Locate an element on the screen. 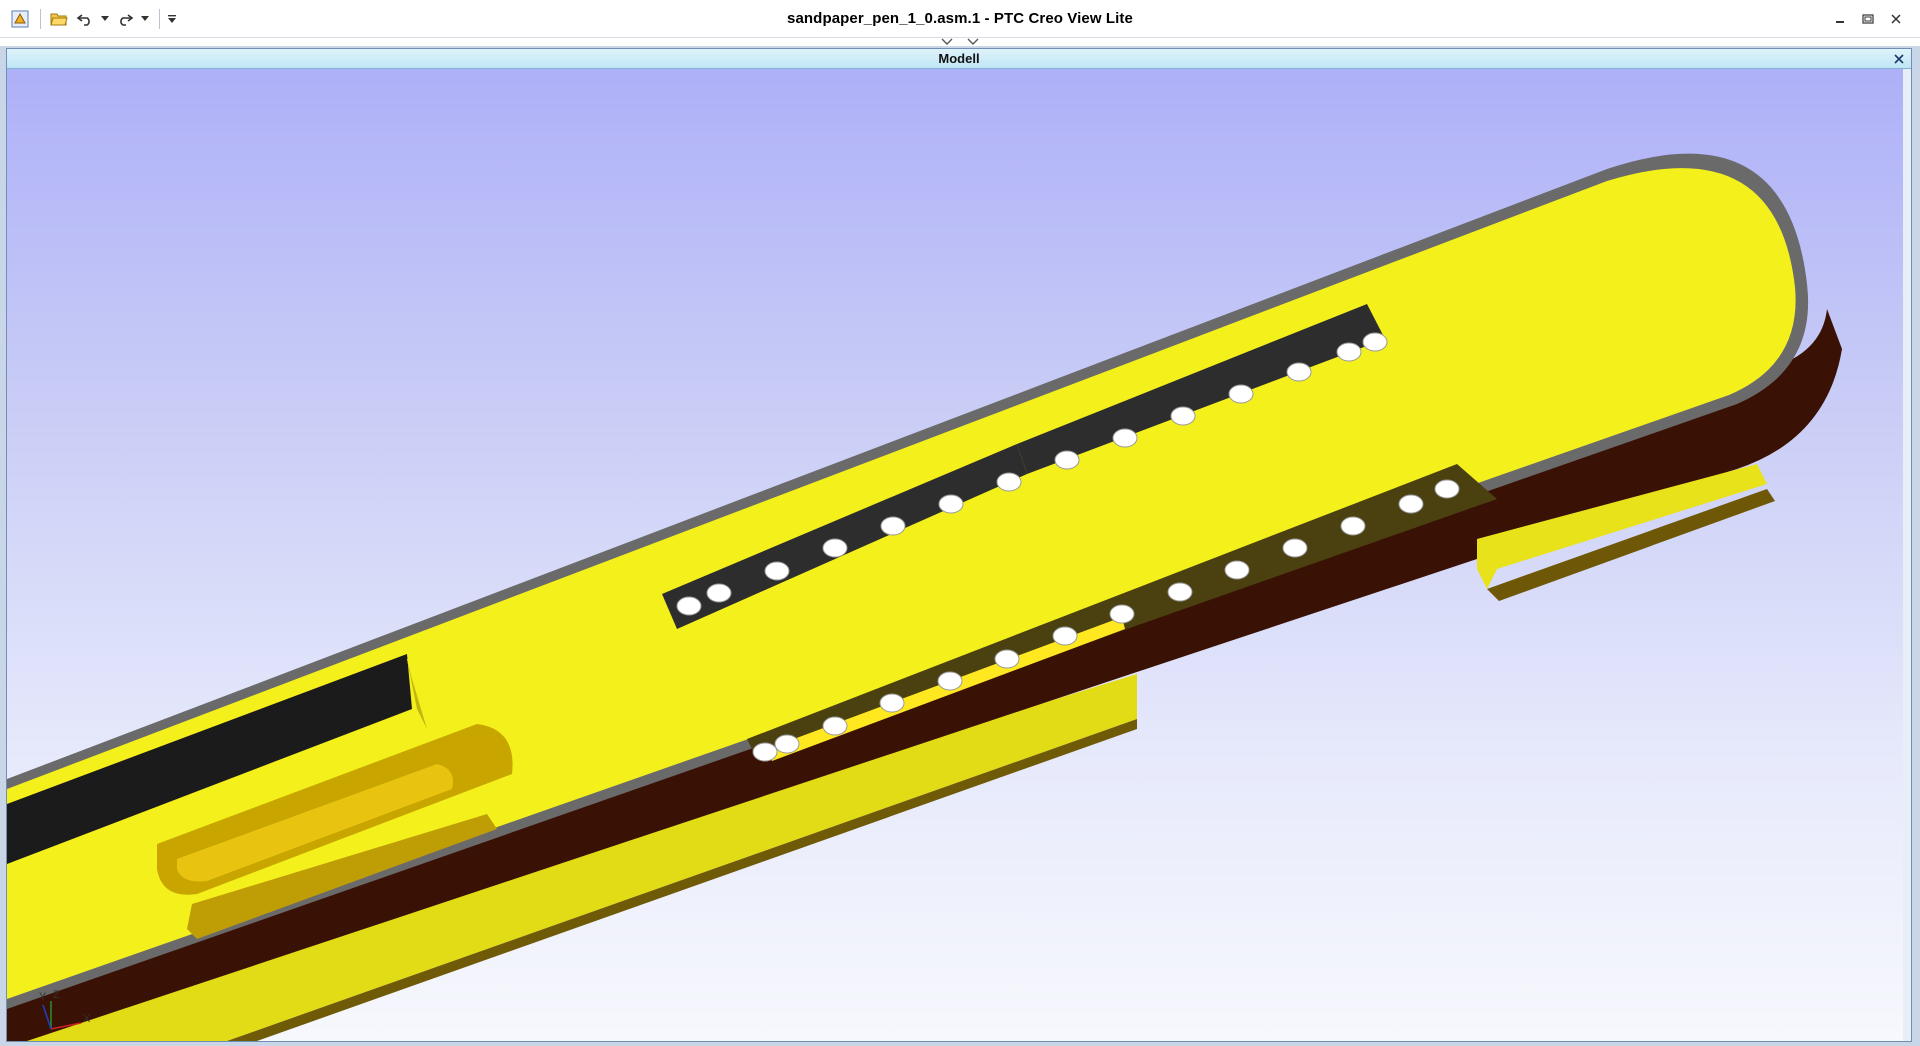  orientation-triad: Y Z X is located at coordinates (77, 1014).